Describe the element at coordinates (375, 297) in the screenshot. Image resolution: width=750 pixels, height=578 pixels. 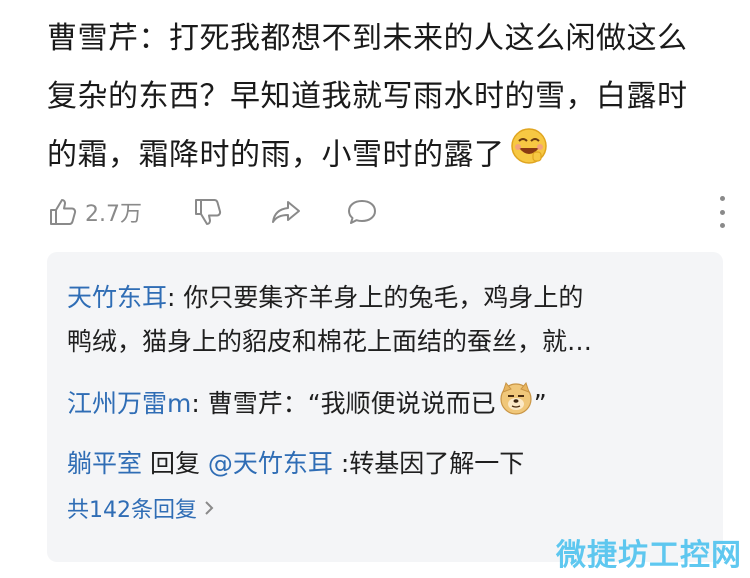
I see `reply-text: : 你只要集齐羊身上的兔毛，鸡身上的` at that location.